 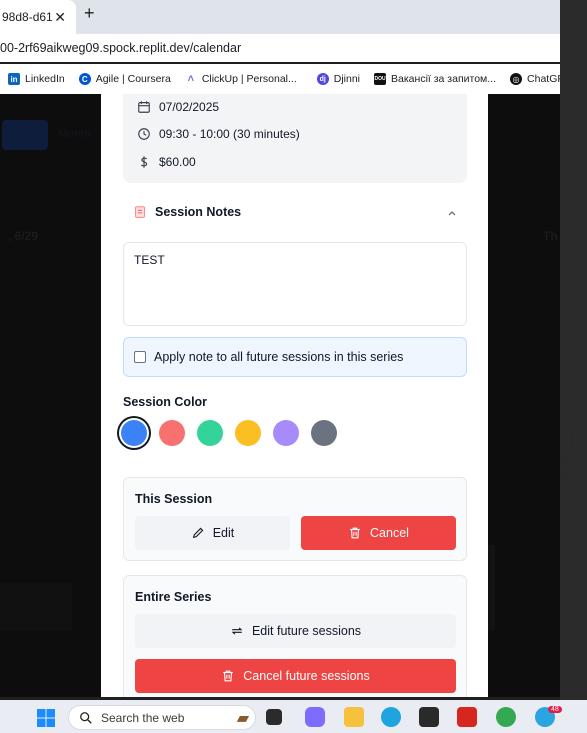 I want to click on background-text-2: sm, so click(x=572, y=472).